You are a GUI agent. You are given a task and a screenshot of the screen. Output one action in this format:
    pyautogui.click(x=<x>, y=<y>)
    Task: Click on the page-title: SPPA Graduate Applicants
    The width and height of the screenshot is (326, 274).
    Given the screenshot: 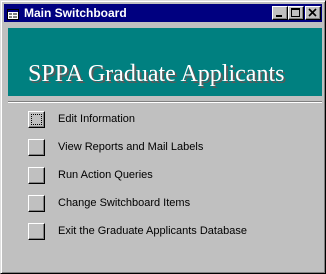 What is the action you would take?
    pyautogui.click(x=156, y=74)
    